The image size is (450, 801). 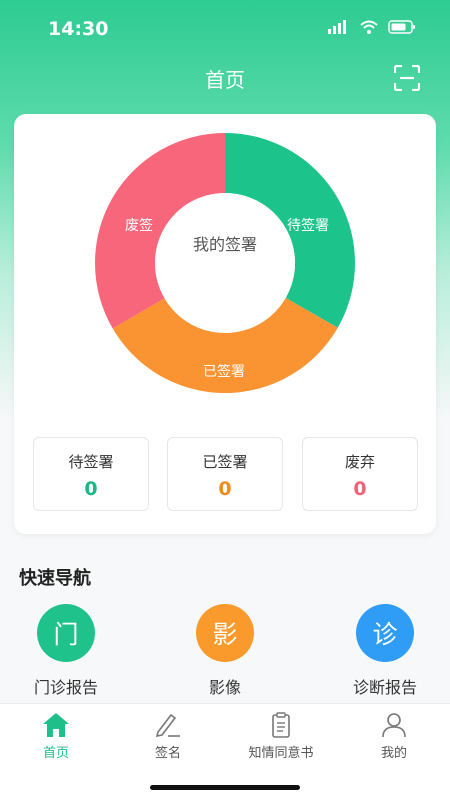 I want to click on tab-home-label: 首页, so click(x=55, y=753).